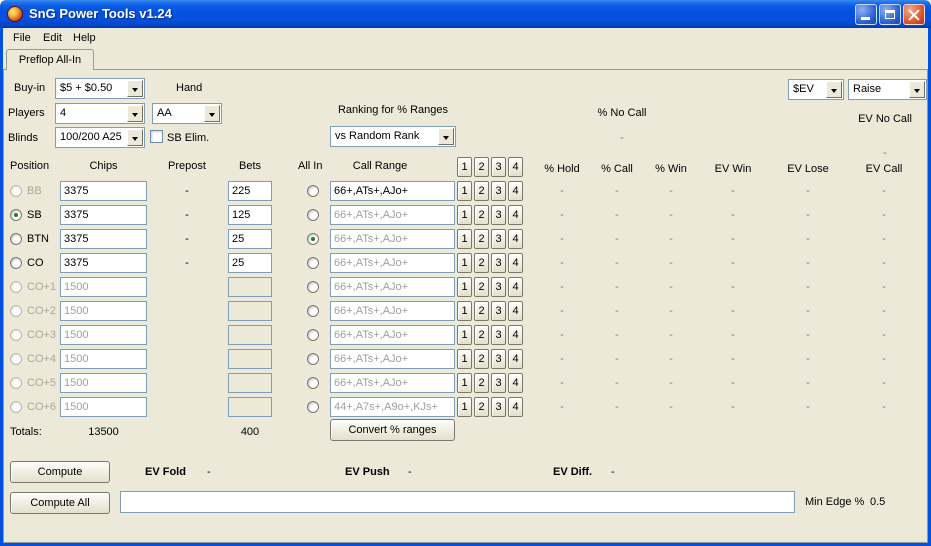 This screenshot has height=546, width=931. What do you see at coordinates (393, 136) in the screenshot?
I see `ranking-select: vs Random Rank` at bounding box center [393, 136].